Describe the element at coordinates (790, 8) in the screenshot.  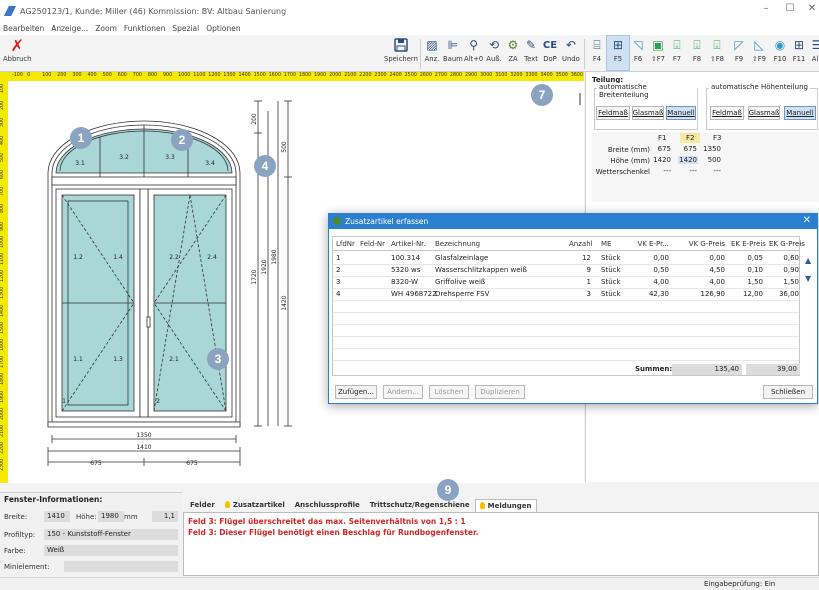
I see `maximize-button: ☐` at that location.